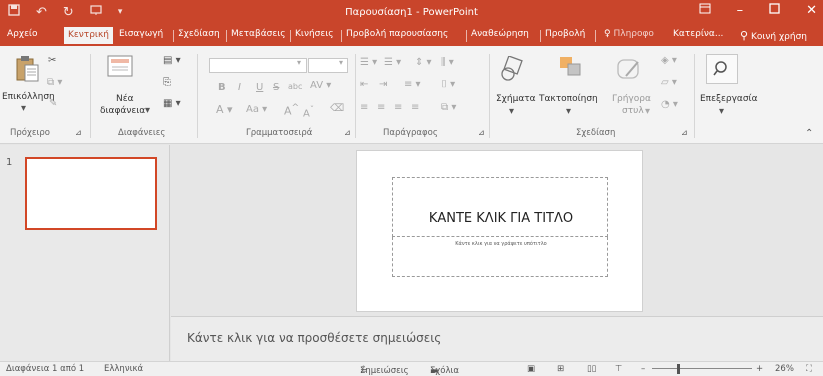 The image size is (823, 376). I want to click on subtitle-placeholder-text: Κάντε κλικ για να γράψετε υπότιτλο, so click(501, 244).